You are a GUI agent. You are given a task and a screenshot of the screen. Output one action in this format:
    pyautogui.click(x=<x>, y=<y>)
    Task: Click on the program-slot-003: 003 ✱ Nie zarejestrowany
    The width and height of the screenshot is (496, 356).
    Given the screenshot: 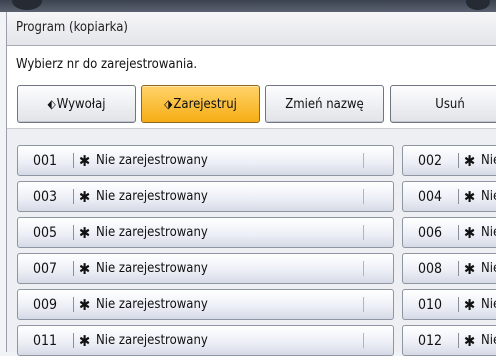 What is the action you would take?
    pyautogui.click(x=205, y=196)
    